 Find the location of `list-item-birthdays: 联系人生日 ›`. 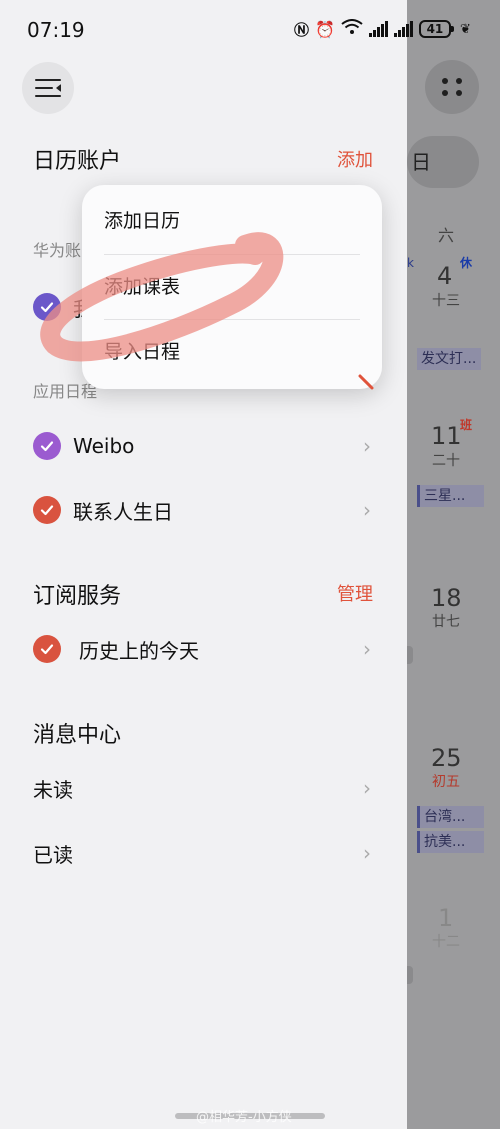

list-item-birthdays: 联系人生日 › is located at coordinates (204, 510).